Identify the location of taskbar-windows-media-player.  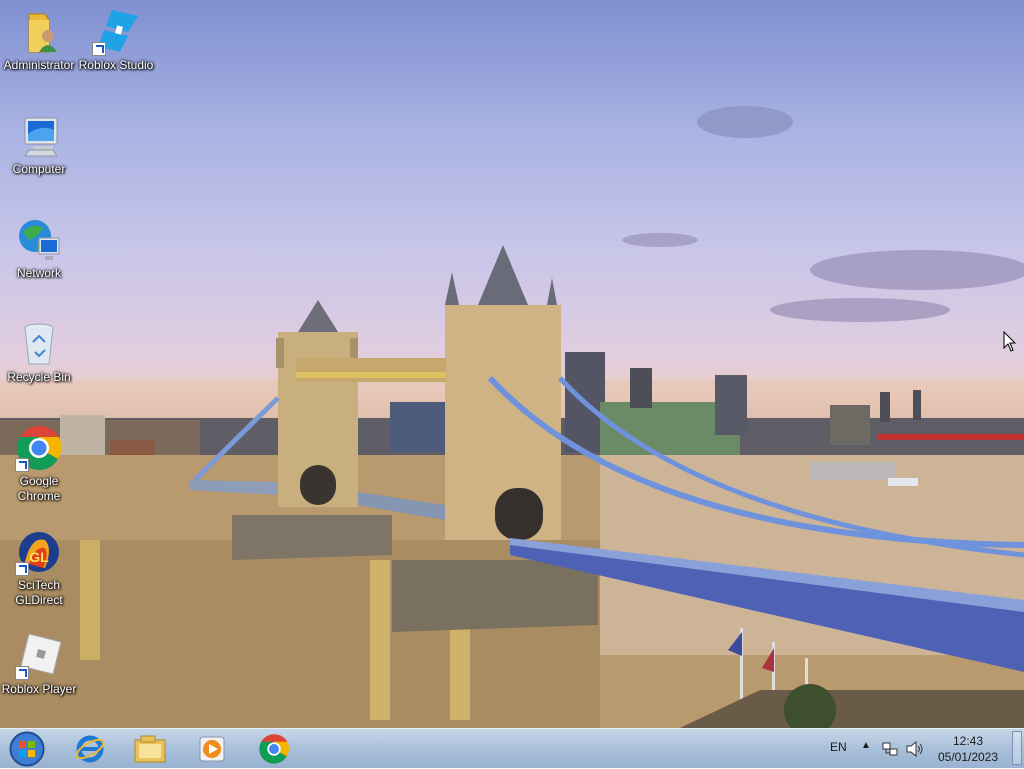
(212, 749).